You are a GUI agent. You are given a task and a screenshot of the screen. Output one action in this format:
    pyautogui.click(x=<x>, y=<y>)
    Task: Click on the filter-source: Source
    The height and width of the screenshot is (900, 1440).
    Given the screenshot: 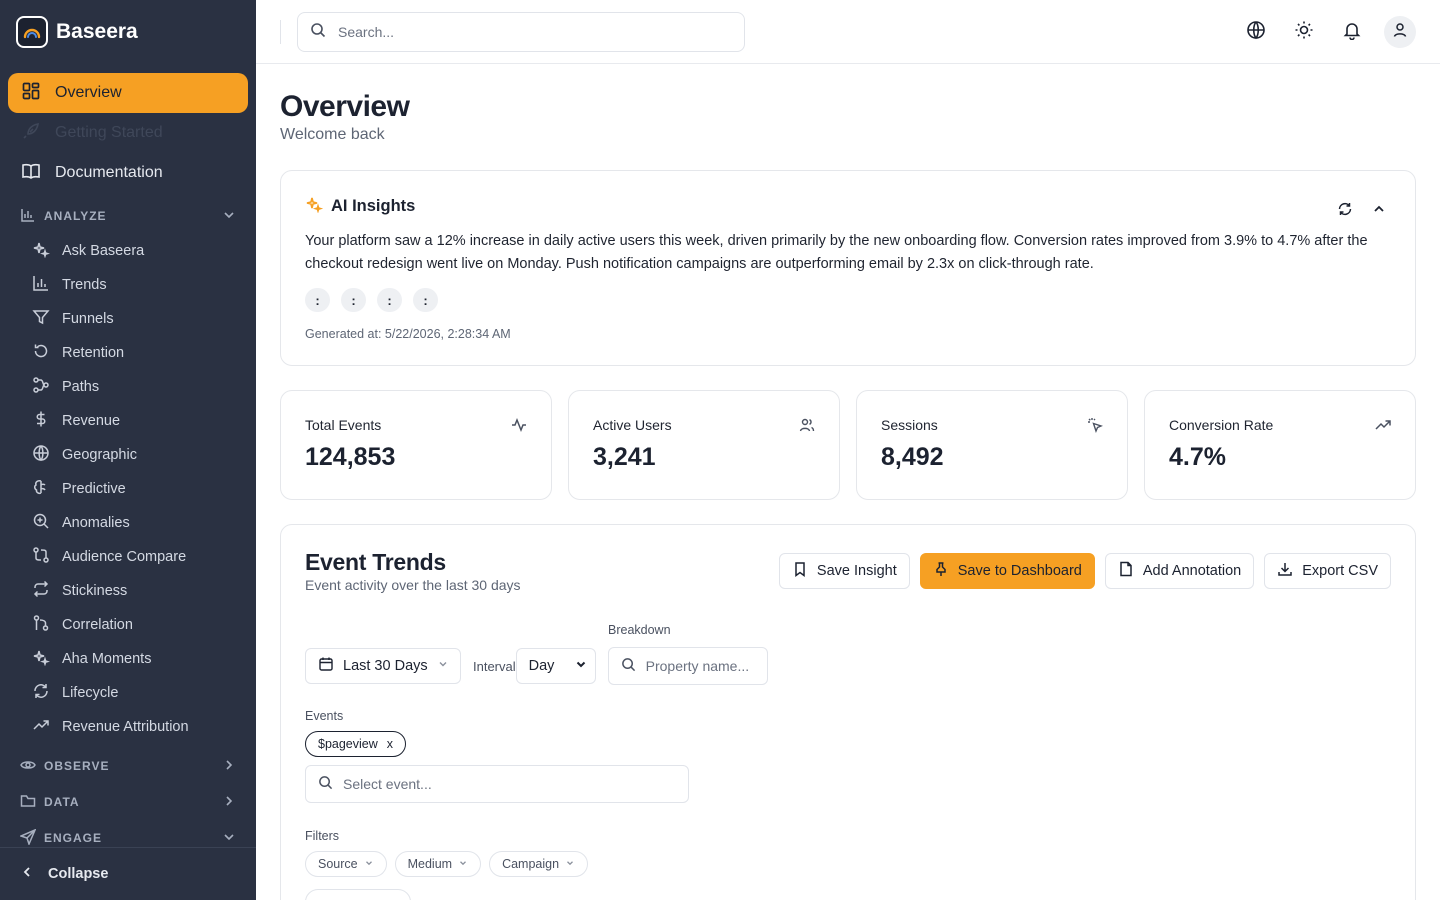 What is the action you would take?
    pyautogui.click(x=346, y=864)
    